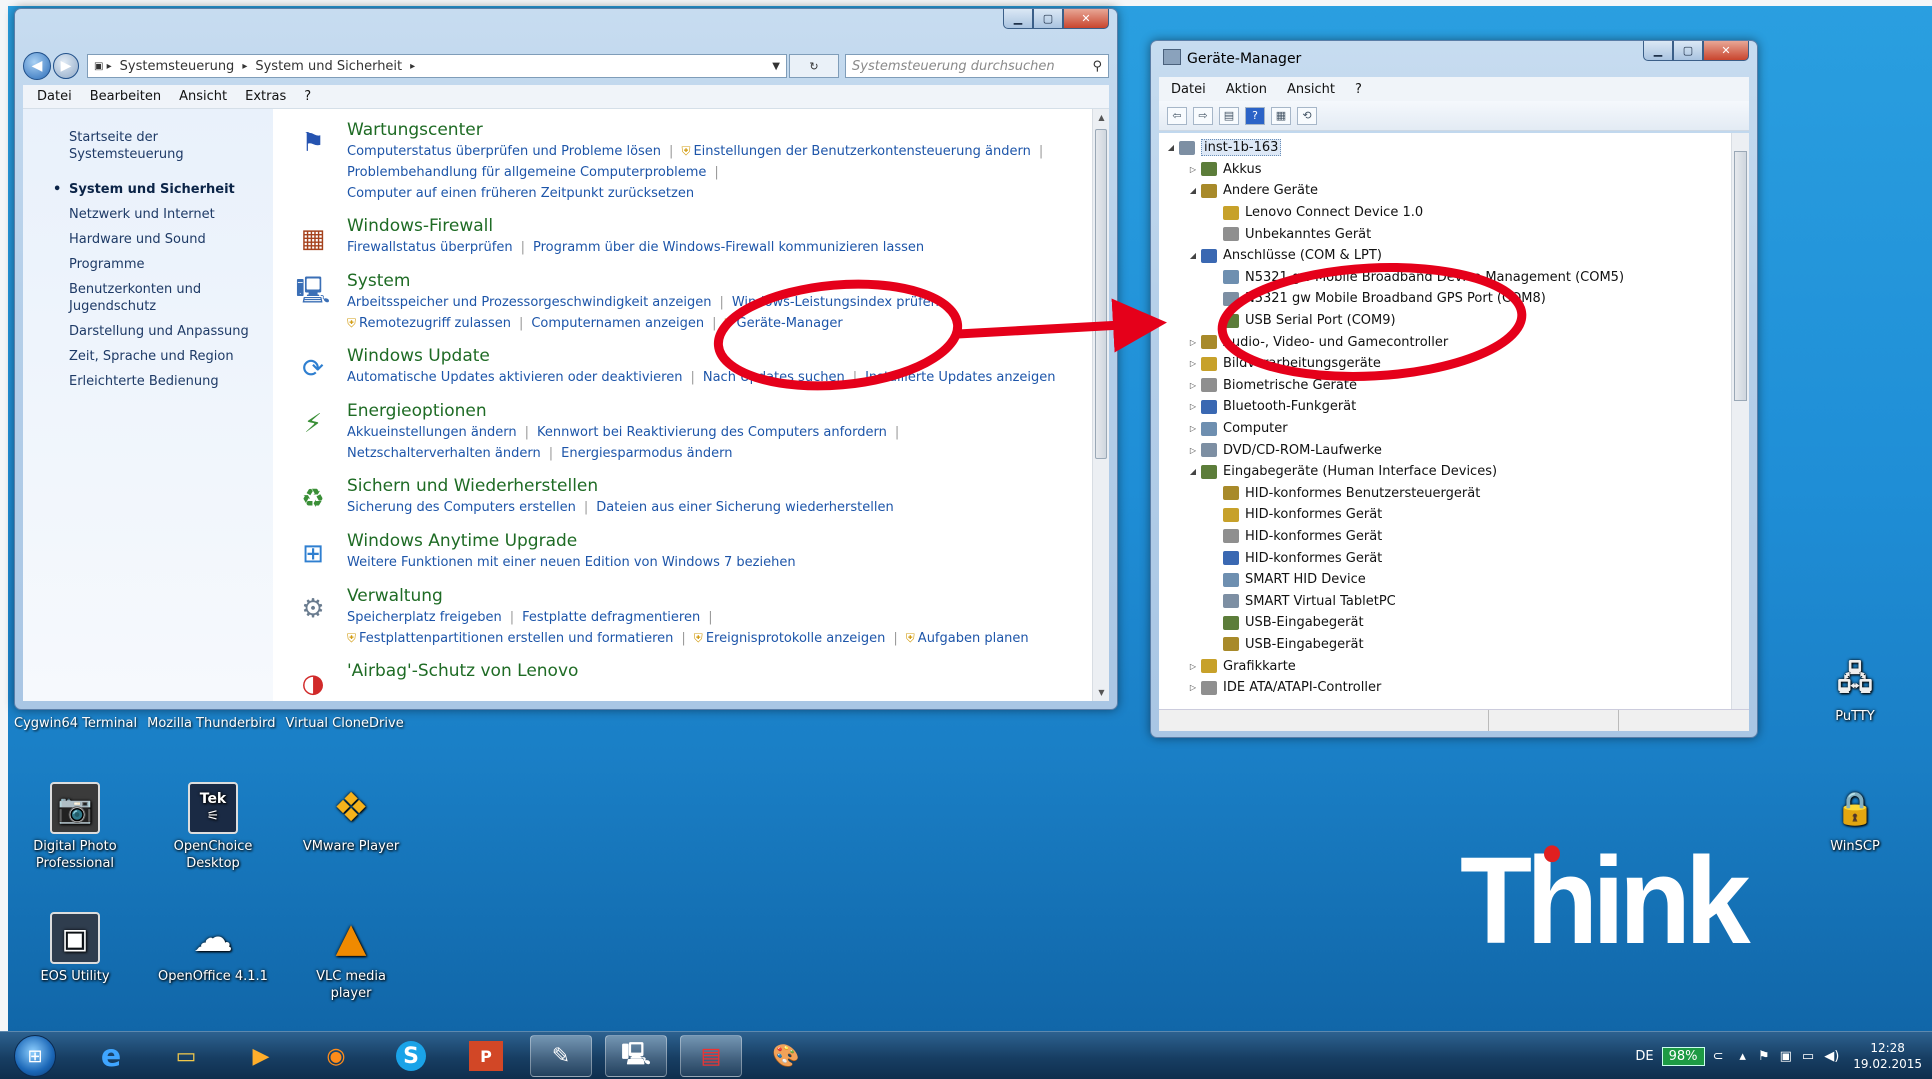 The image size is (1932, 1079). I want to click on tree-node: ▷ Bildverarbeitungsgeräte, so click(1447, 364).